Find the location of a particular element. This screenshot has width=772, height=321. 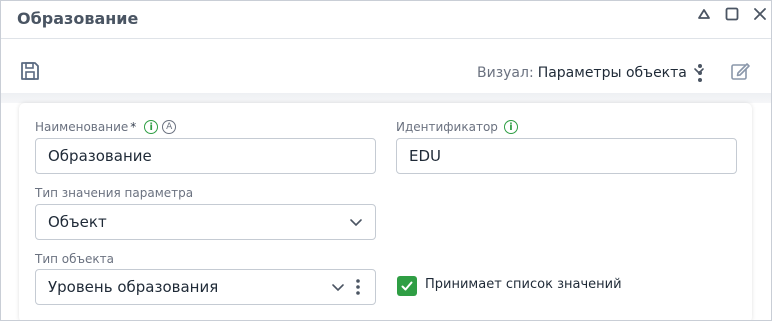

name-field-label: Наименование * i A is located at coordinates (106, 127).